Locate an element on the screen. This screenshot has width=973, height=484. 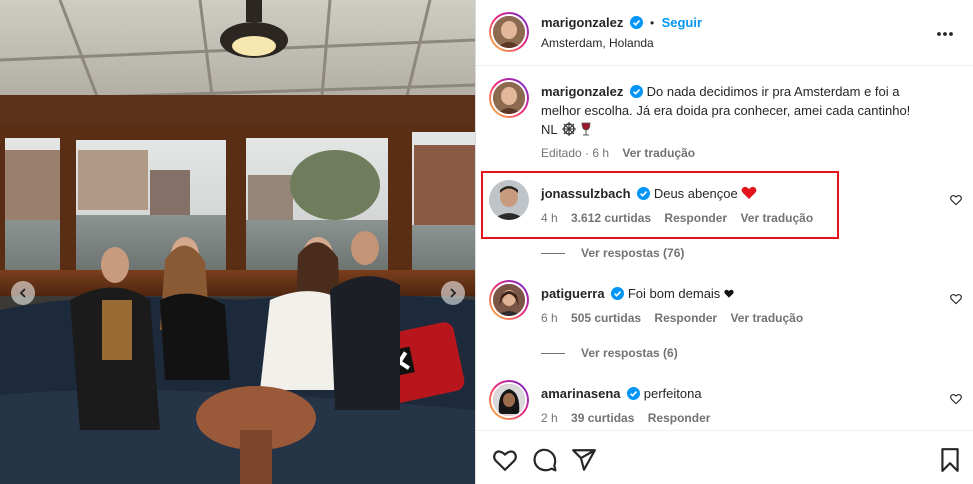
emoji-icons is located at coordinates (576, 129).